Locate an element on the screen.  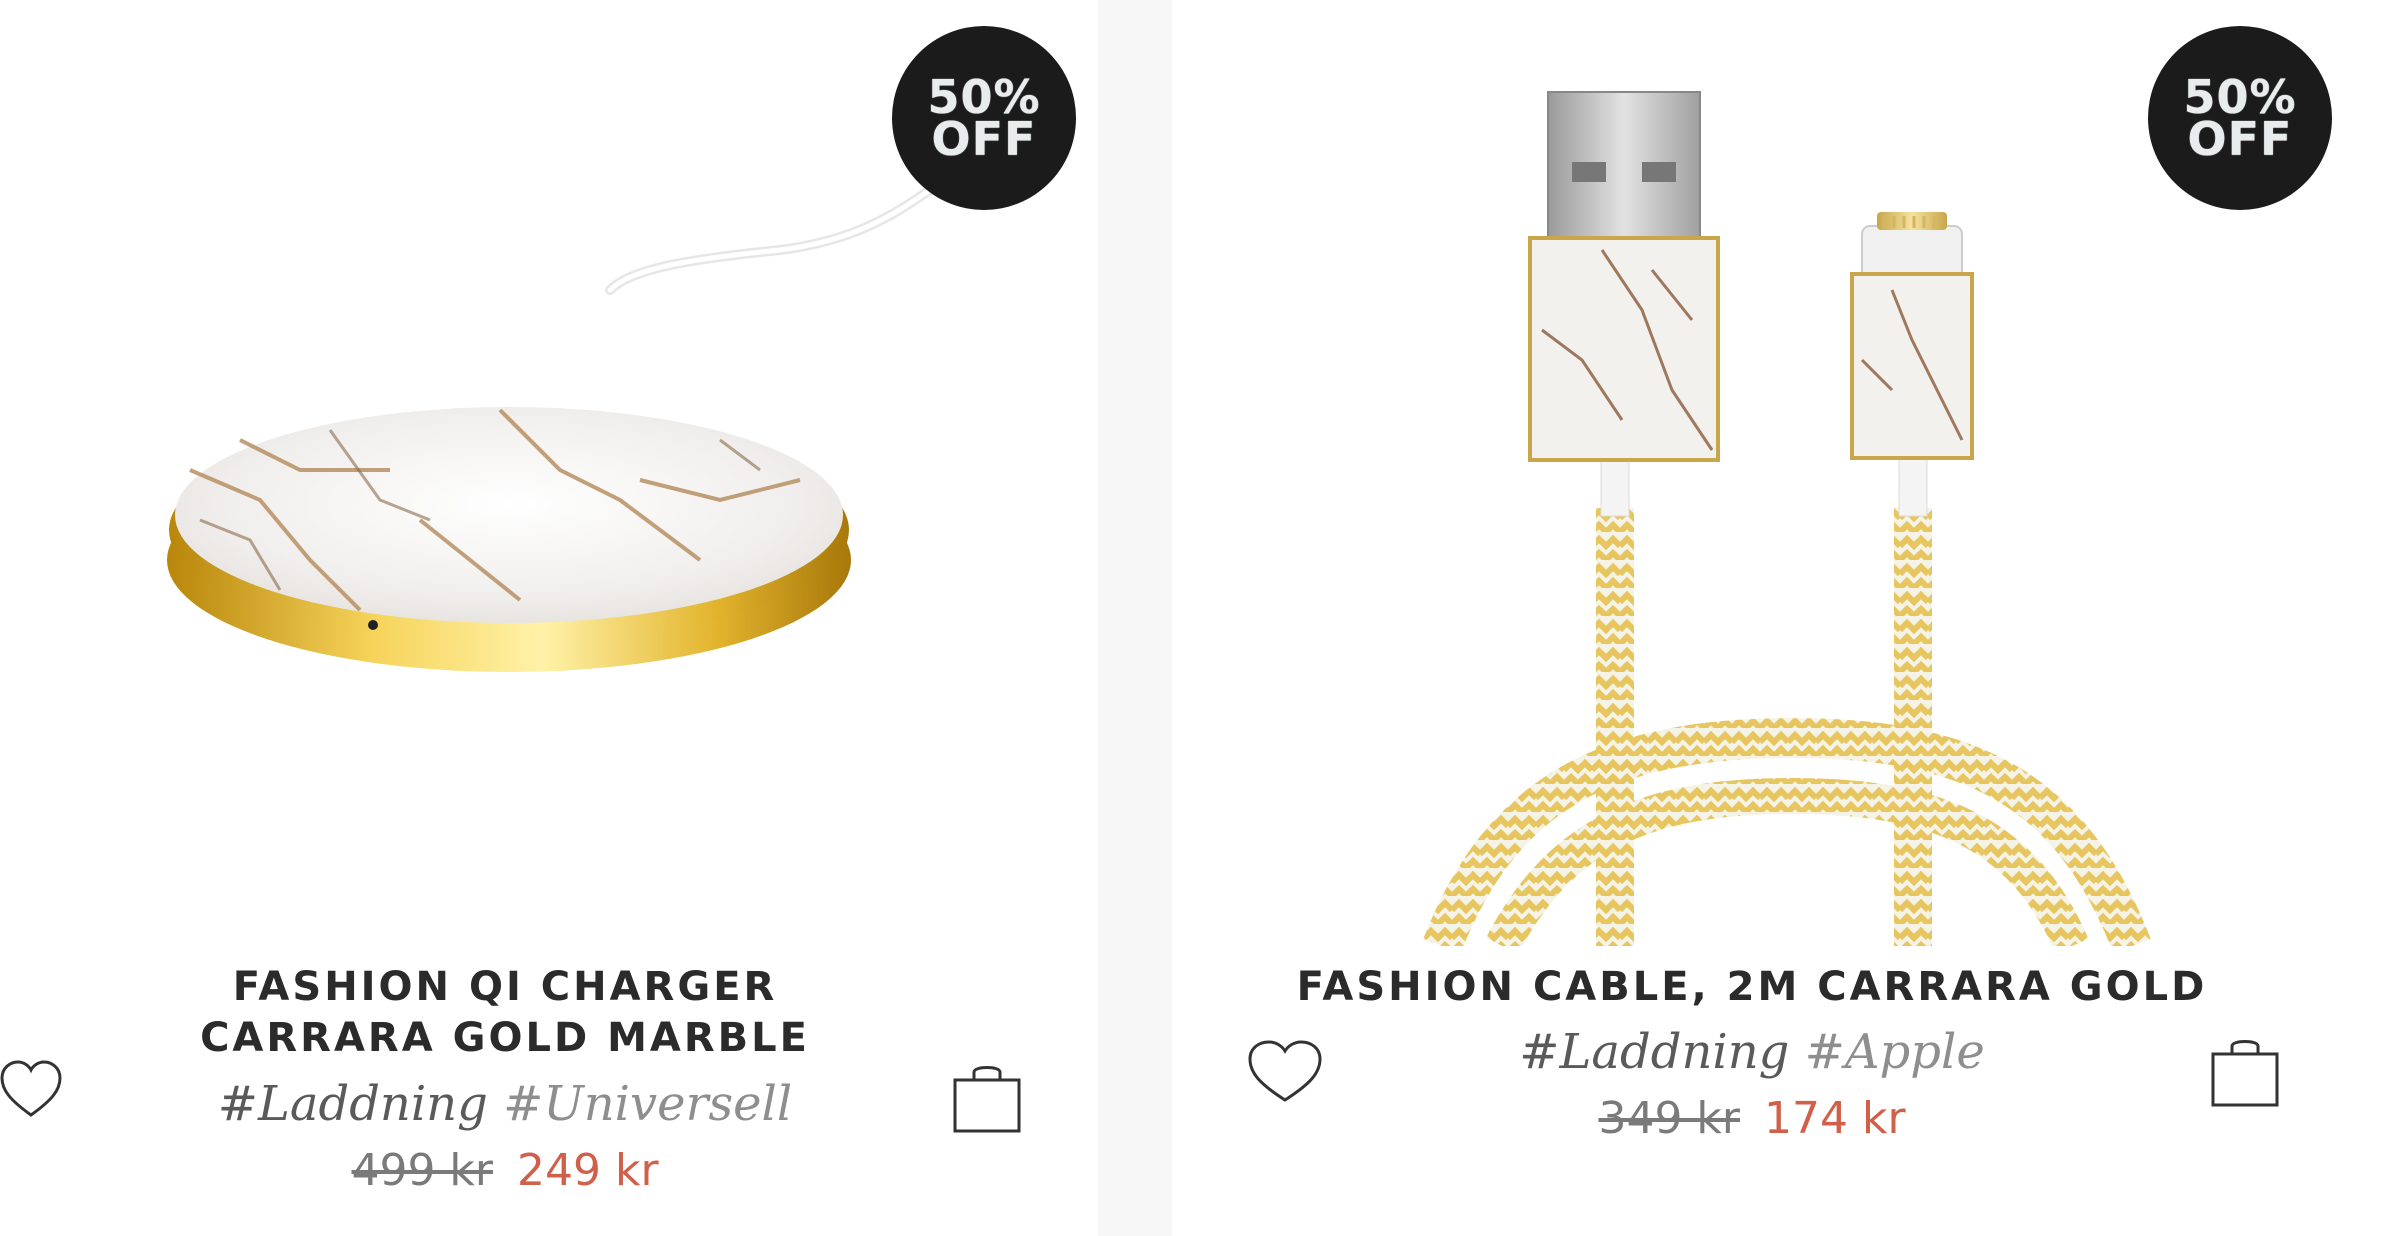
original-price: 349 kr is located at coordinates (1669, 1118).